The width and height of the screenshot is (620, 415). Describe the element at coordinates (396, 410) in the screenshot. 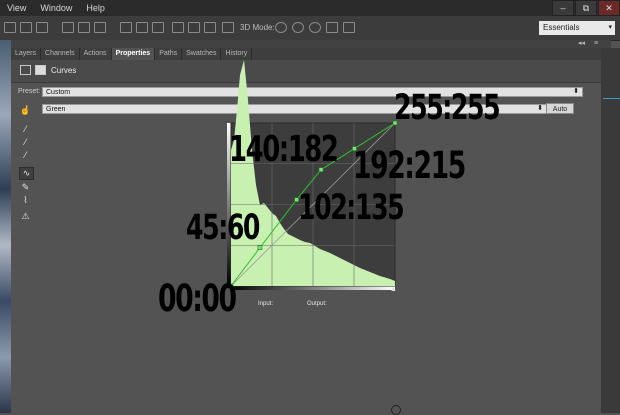

I see `scroll-knob` at that location.